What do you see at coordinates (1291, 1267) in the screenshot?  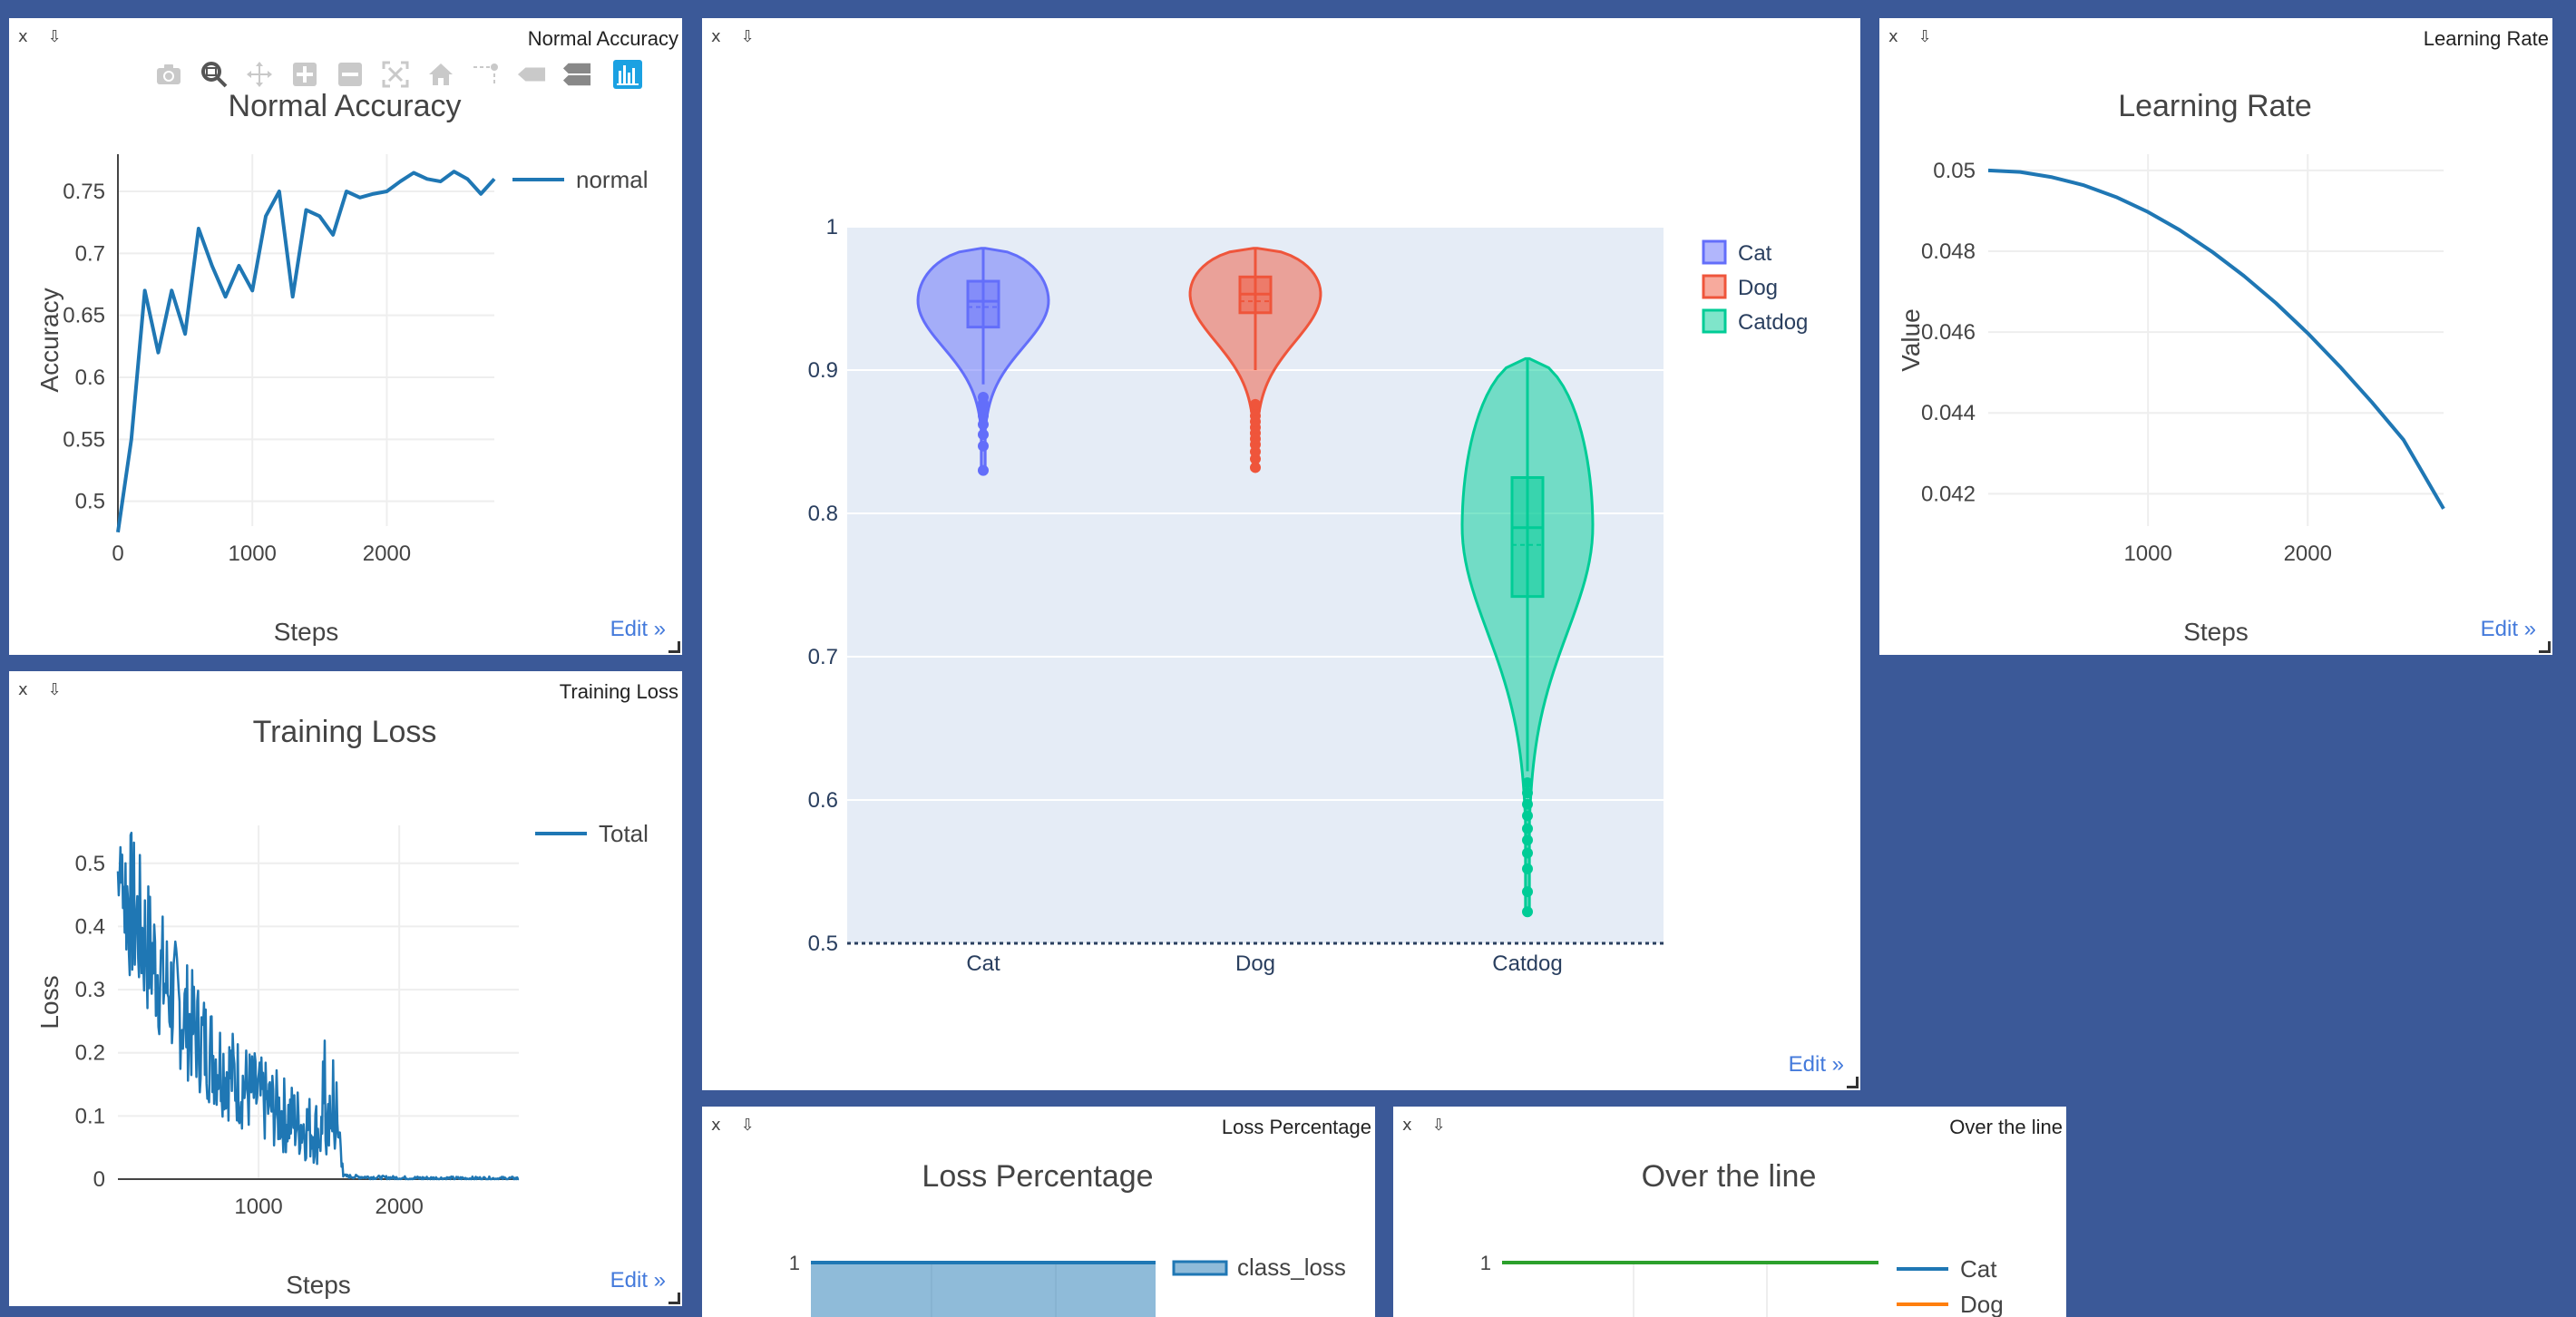 I see `legend-label: class_loss` at bounding box center [1291, 1267].